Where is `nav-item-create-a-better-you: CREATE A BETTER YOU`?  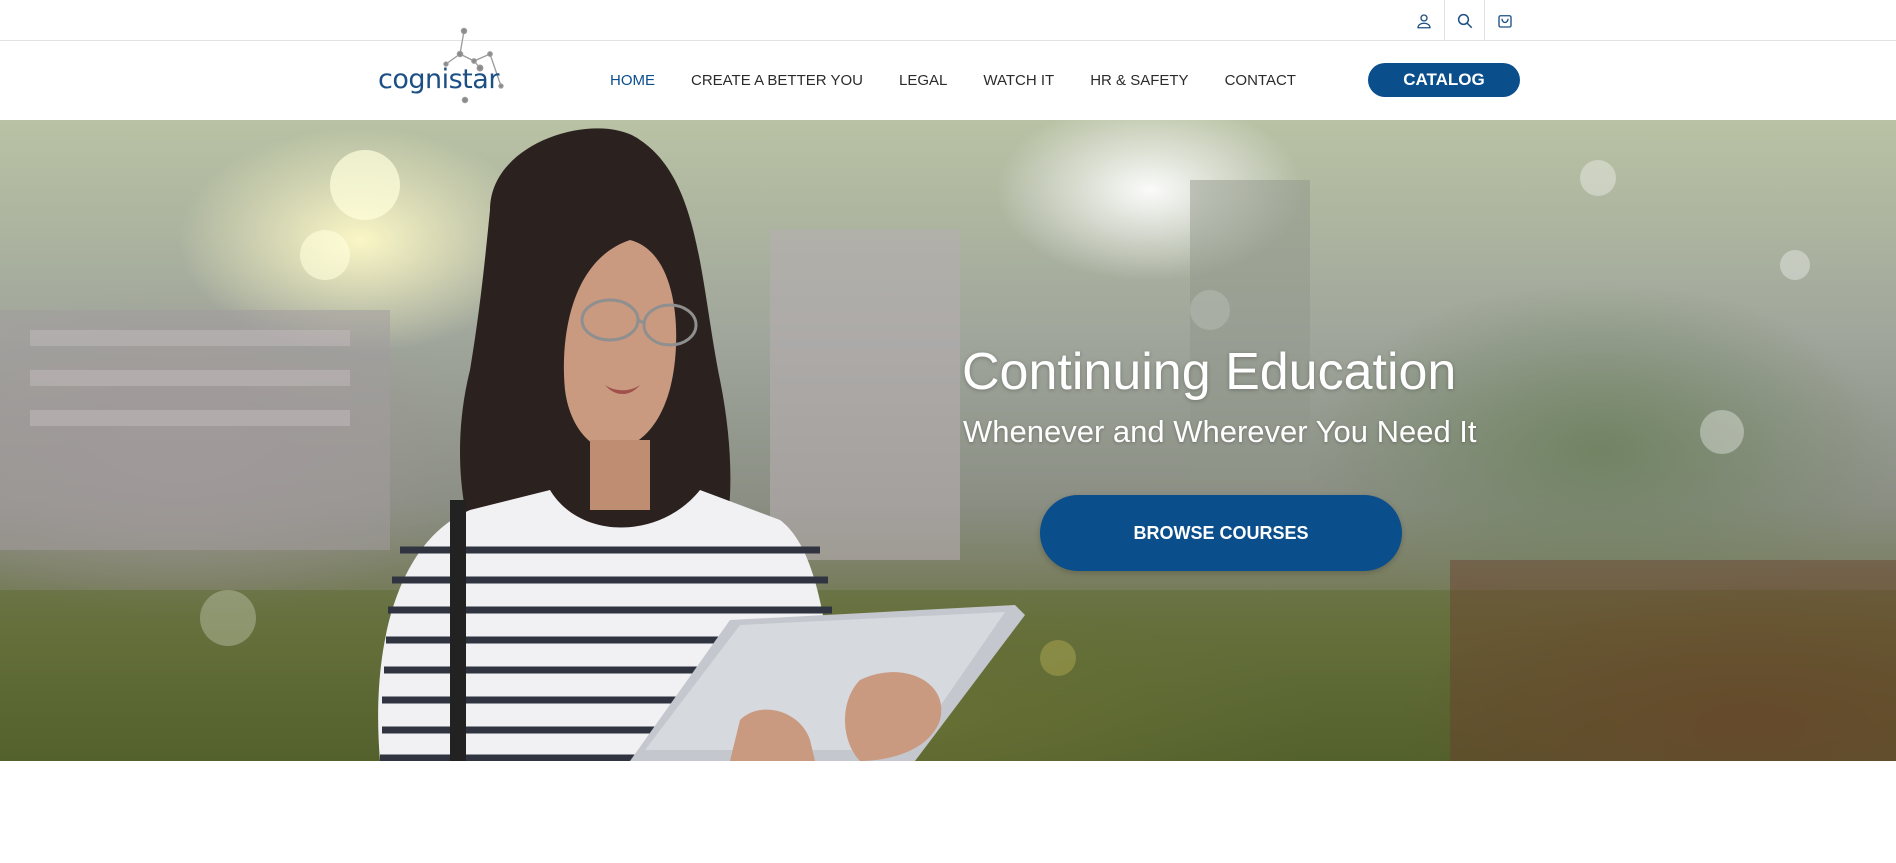 nav-item-create-a-better-you: CREATE A BETTER YOU is located at coordinates (777, 80).